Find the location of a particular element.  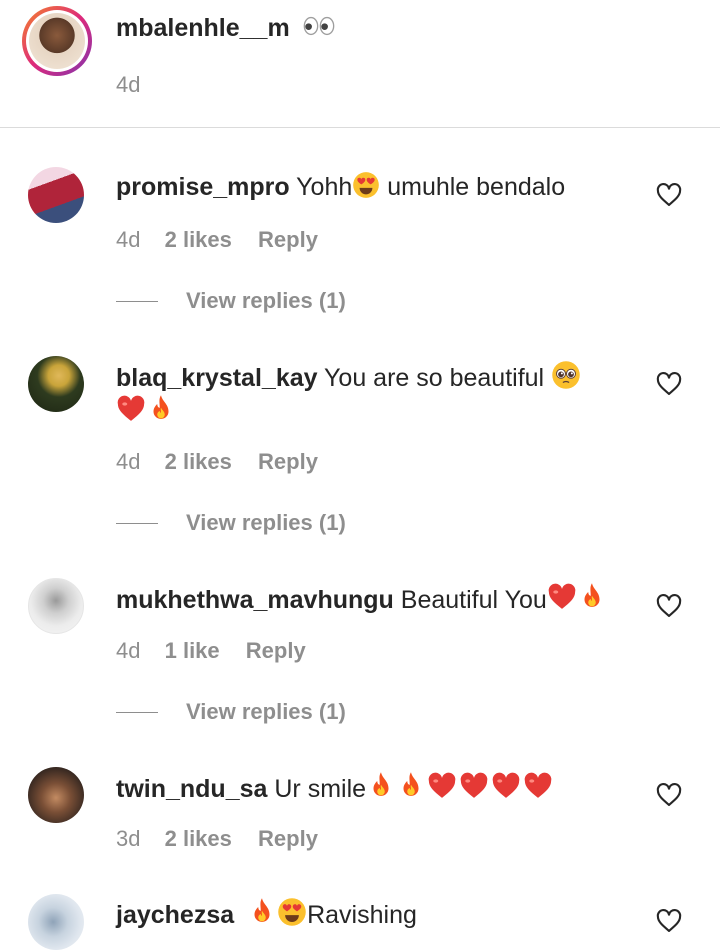

comment-line: mukhethwa_mavhungu Beautiful You is located at coordinates (361, 598).